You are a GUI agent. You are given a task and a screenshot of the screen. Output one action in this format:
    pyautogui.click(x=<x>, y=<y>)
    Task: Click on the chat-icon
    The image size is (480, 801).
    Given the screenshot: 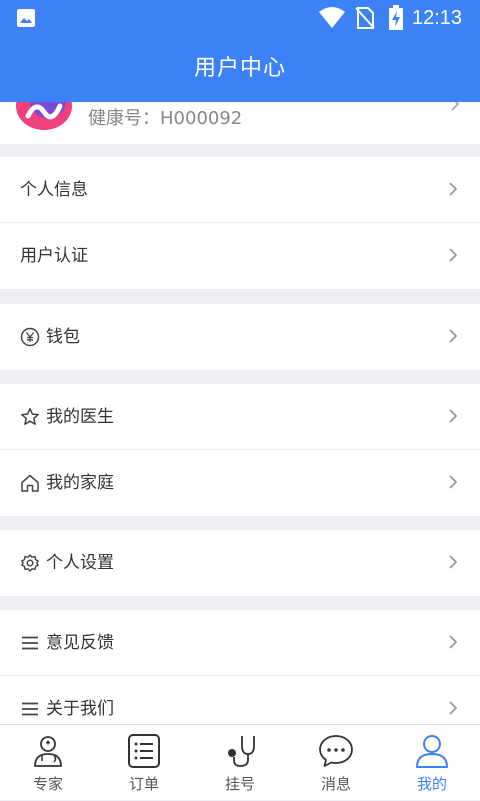 What is the action you would take?
    pyautogui.click(x=336, y=751)
    